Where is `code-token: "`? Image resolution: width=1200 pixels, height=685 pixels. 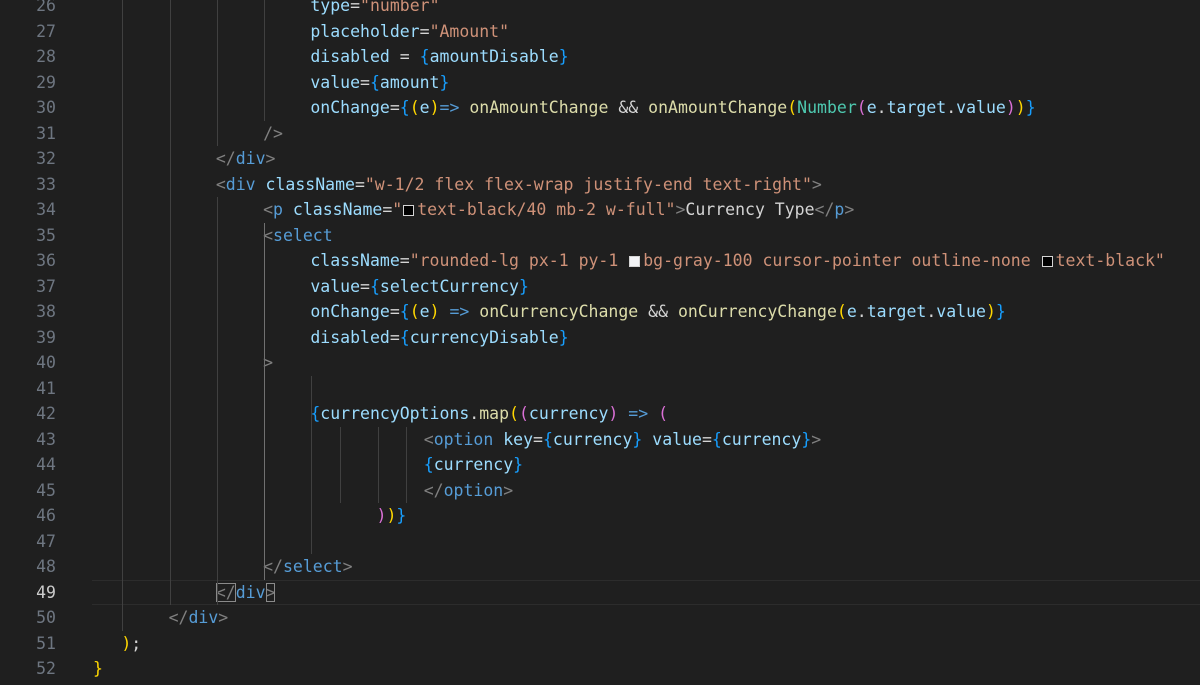
code-token: " is located at coordinates (397, 209).